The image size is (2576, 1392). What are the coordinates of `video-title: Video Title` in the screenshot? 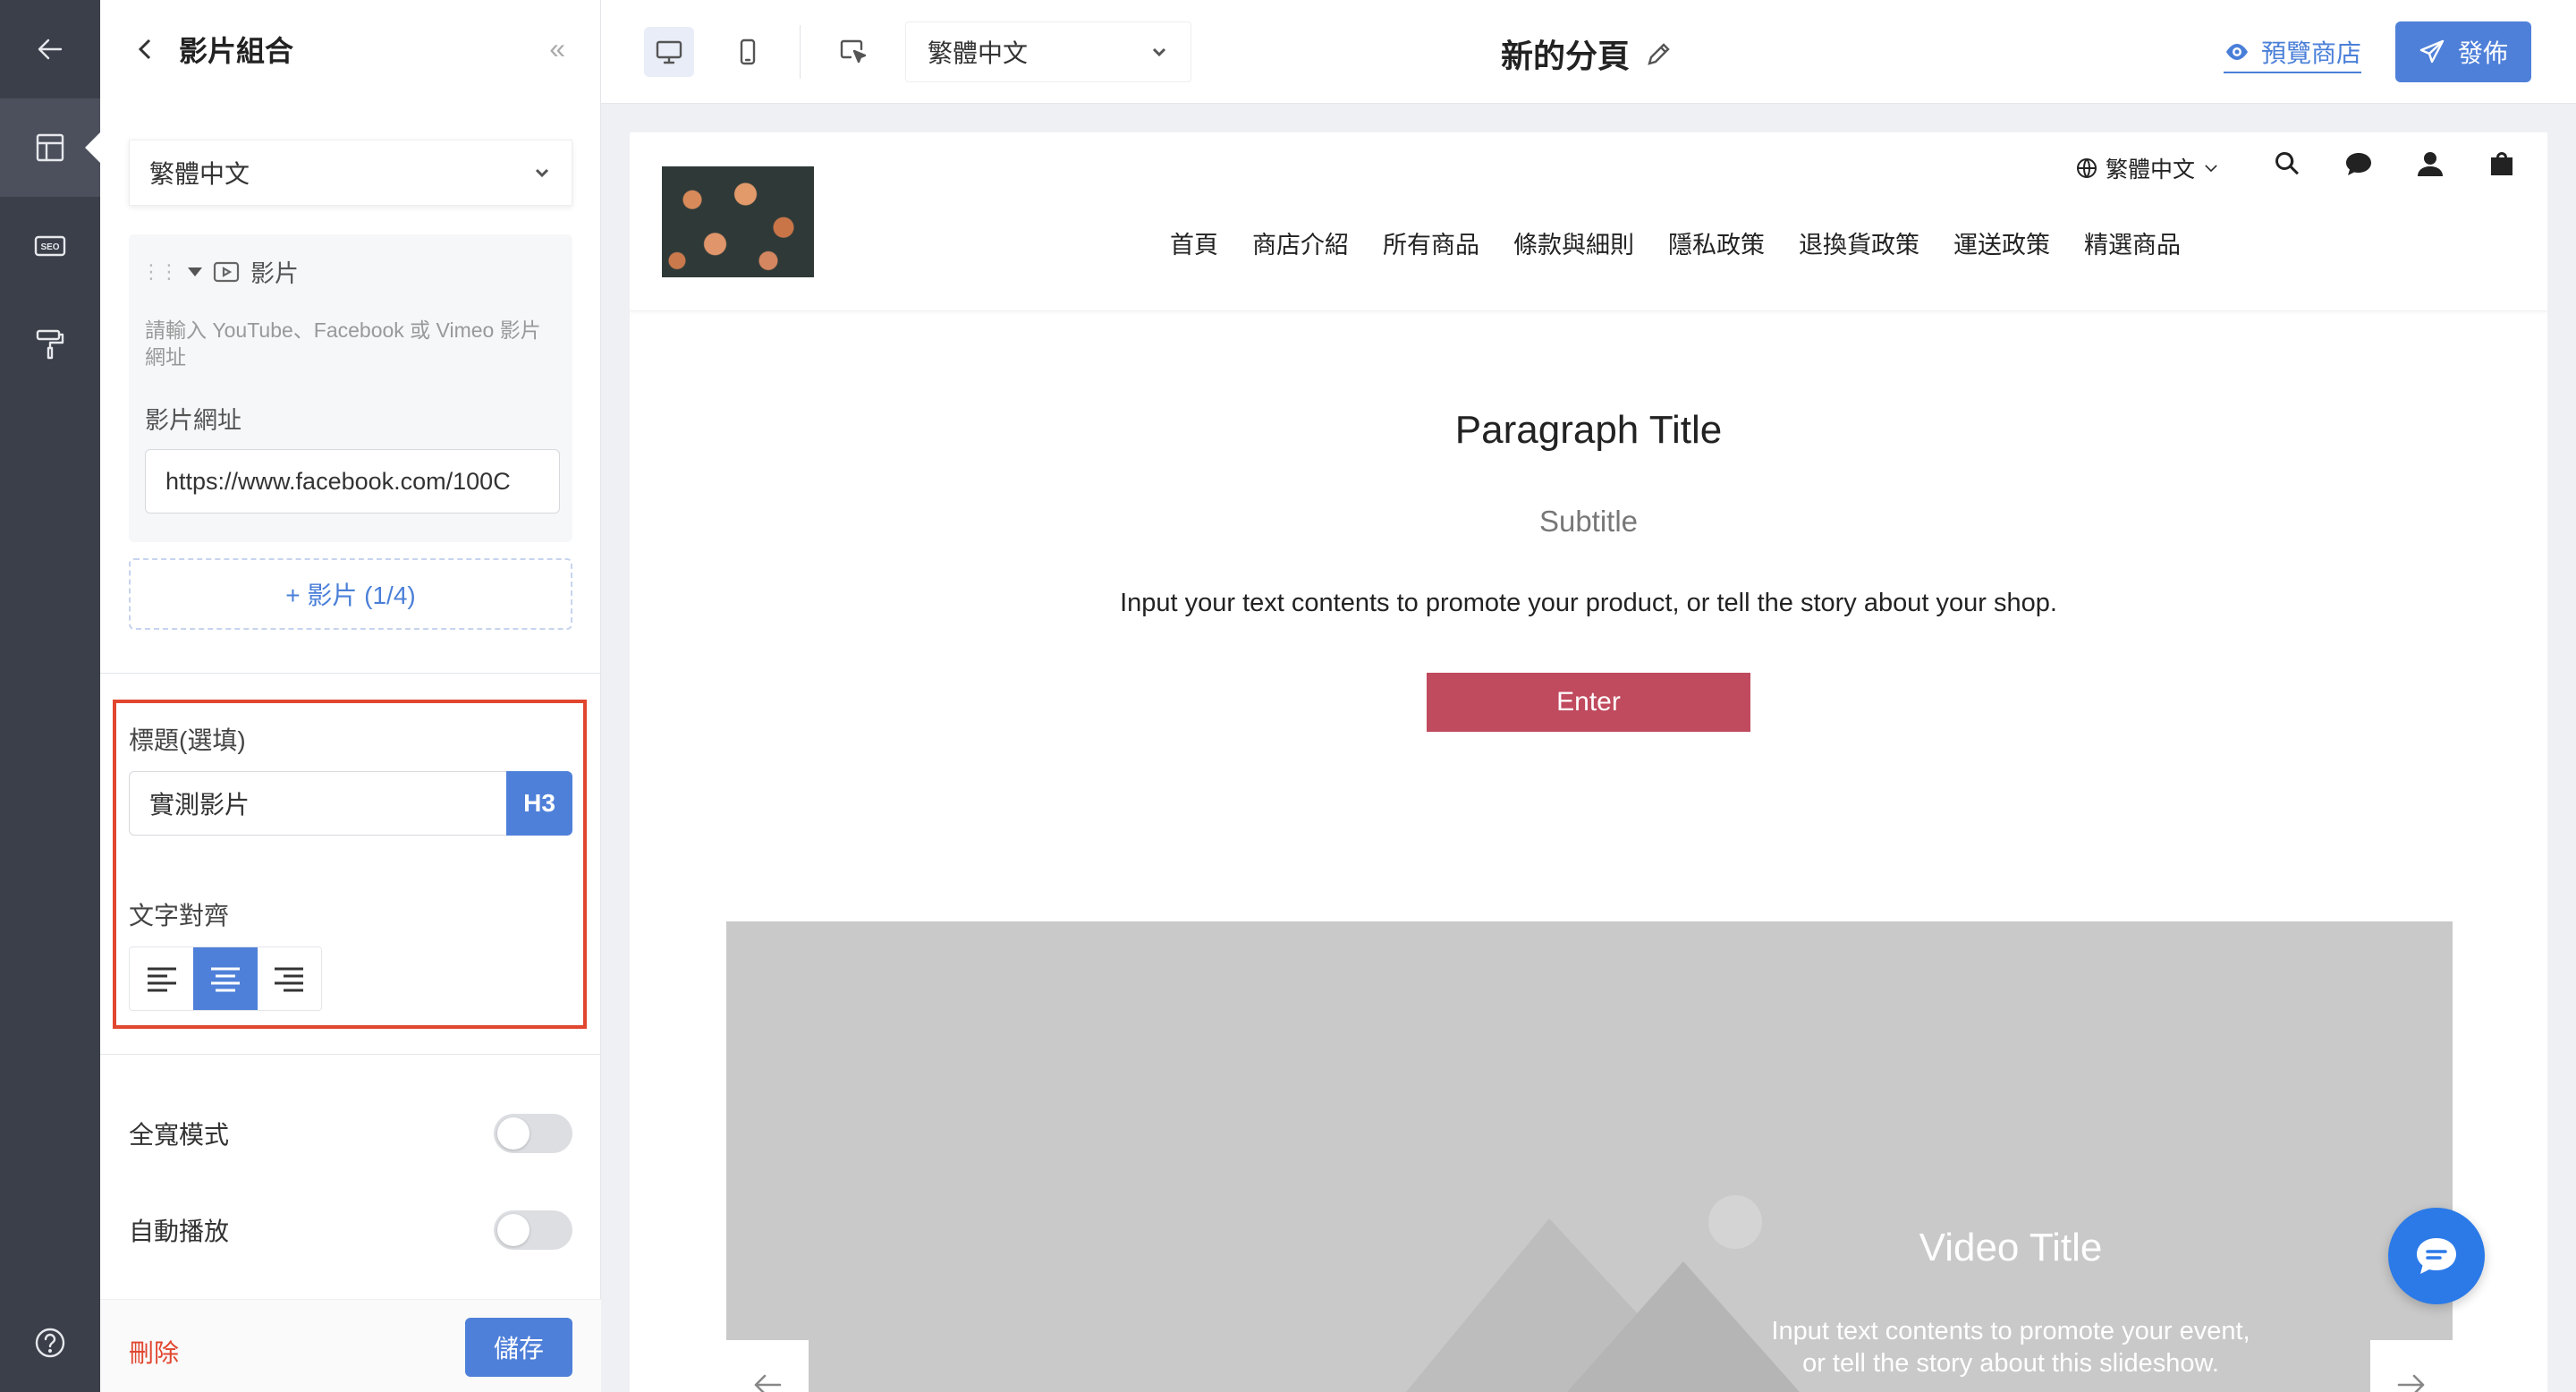 It's located at (2011, 1247).